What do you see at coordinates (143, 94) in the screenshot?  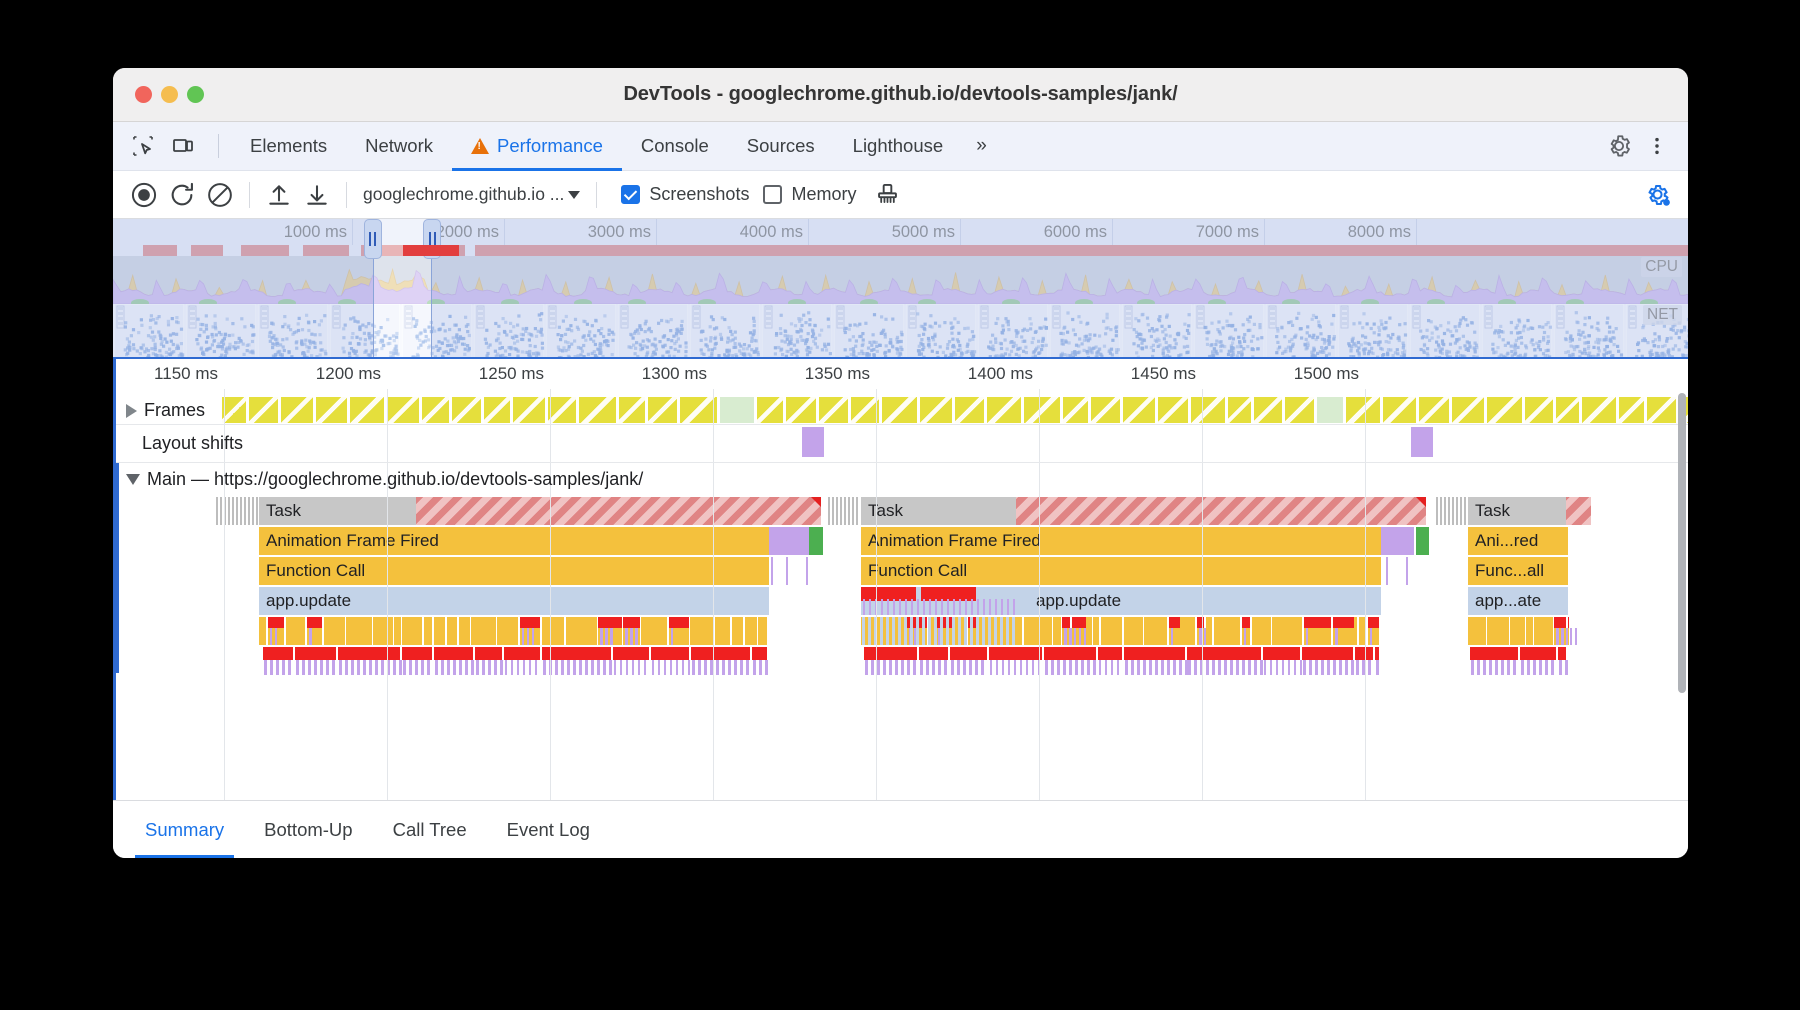 I see `close-window-button` at bounding box center [143, 94].